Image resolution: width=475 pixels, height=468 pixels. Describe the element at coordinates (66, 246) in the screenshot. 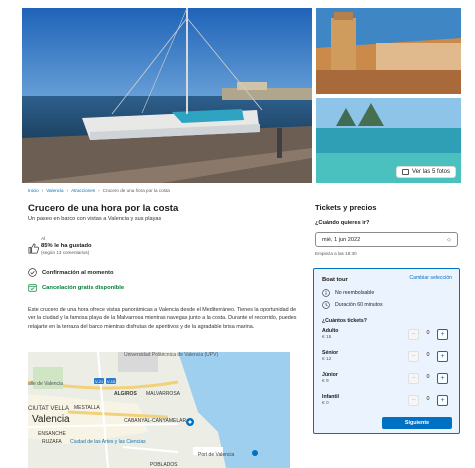

I see `rating-score: 85% le ha gustado` at that location.